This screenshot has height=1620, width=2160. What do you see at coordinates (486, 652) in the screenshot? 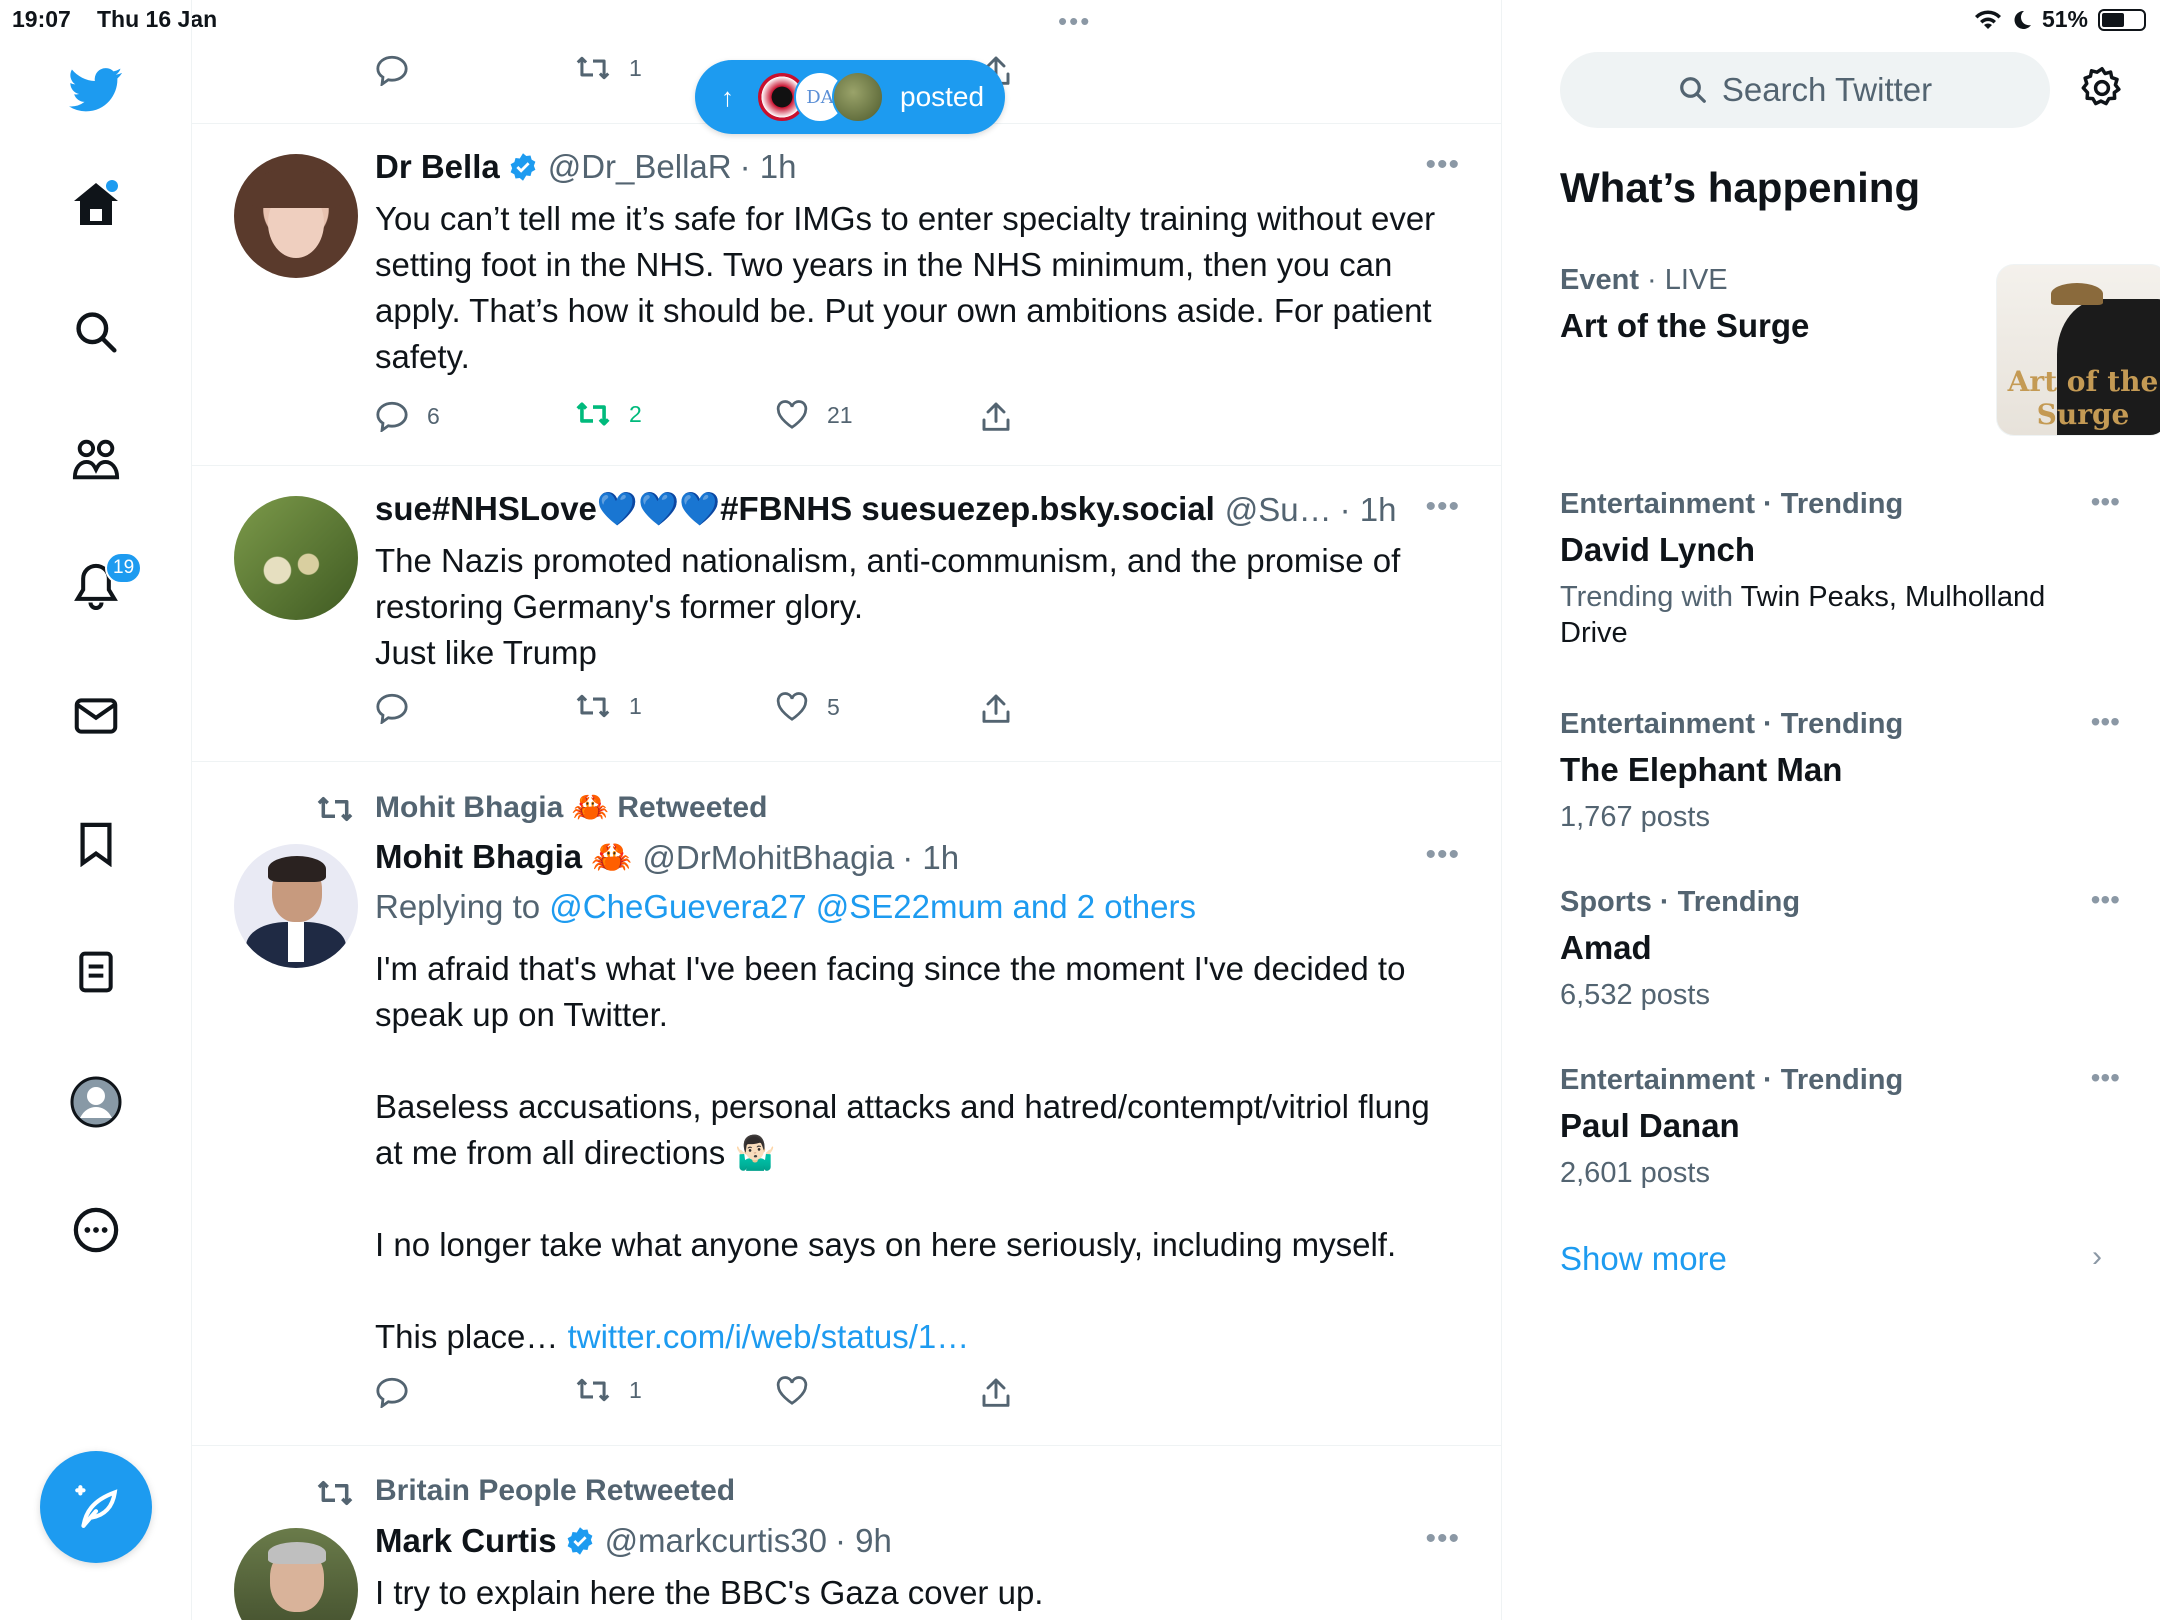
I see `tweet-text-line: Just like Trump` at bounding box center [486, 652].